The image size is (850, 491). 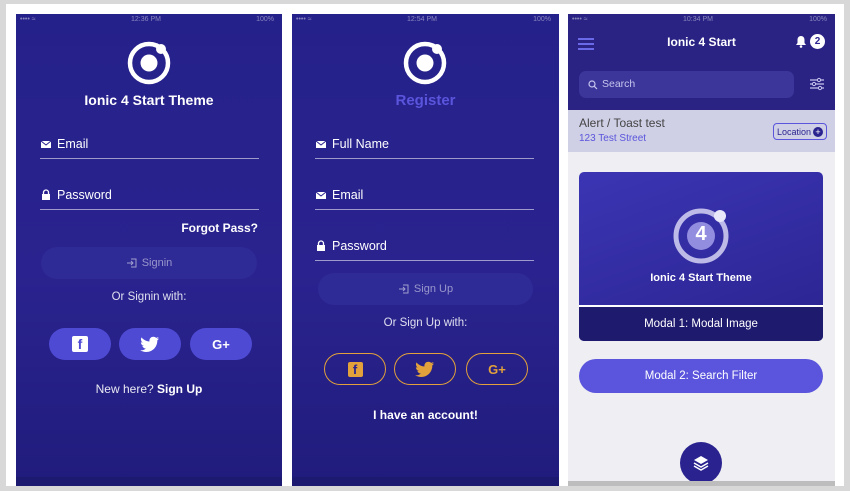 What do you see at coordinates (124, 389) in the screenshot?
I see `new-here-text: New here?` at bounding box center [124, 389].